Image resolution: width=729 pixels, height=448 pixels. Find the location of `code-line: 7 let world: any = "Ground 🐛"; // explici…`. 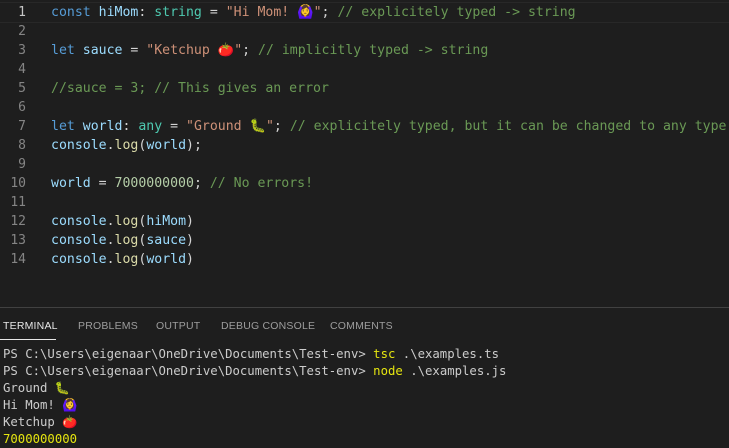

code-line: 7 let world: any = "Ground 🐛"; // explici… is located at coordinates (364, 126).